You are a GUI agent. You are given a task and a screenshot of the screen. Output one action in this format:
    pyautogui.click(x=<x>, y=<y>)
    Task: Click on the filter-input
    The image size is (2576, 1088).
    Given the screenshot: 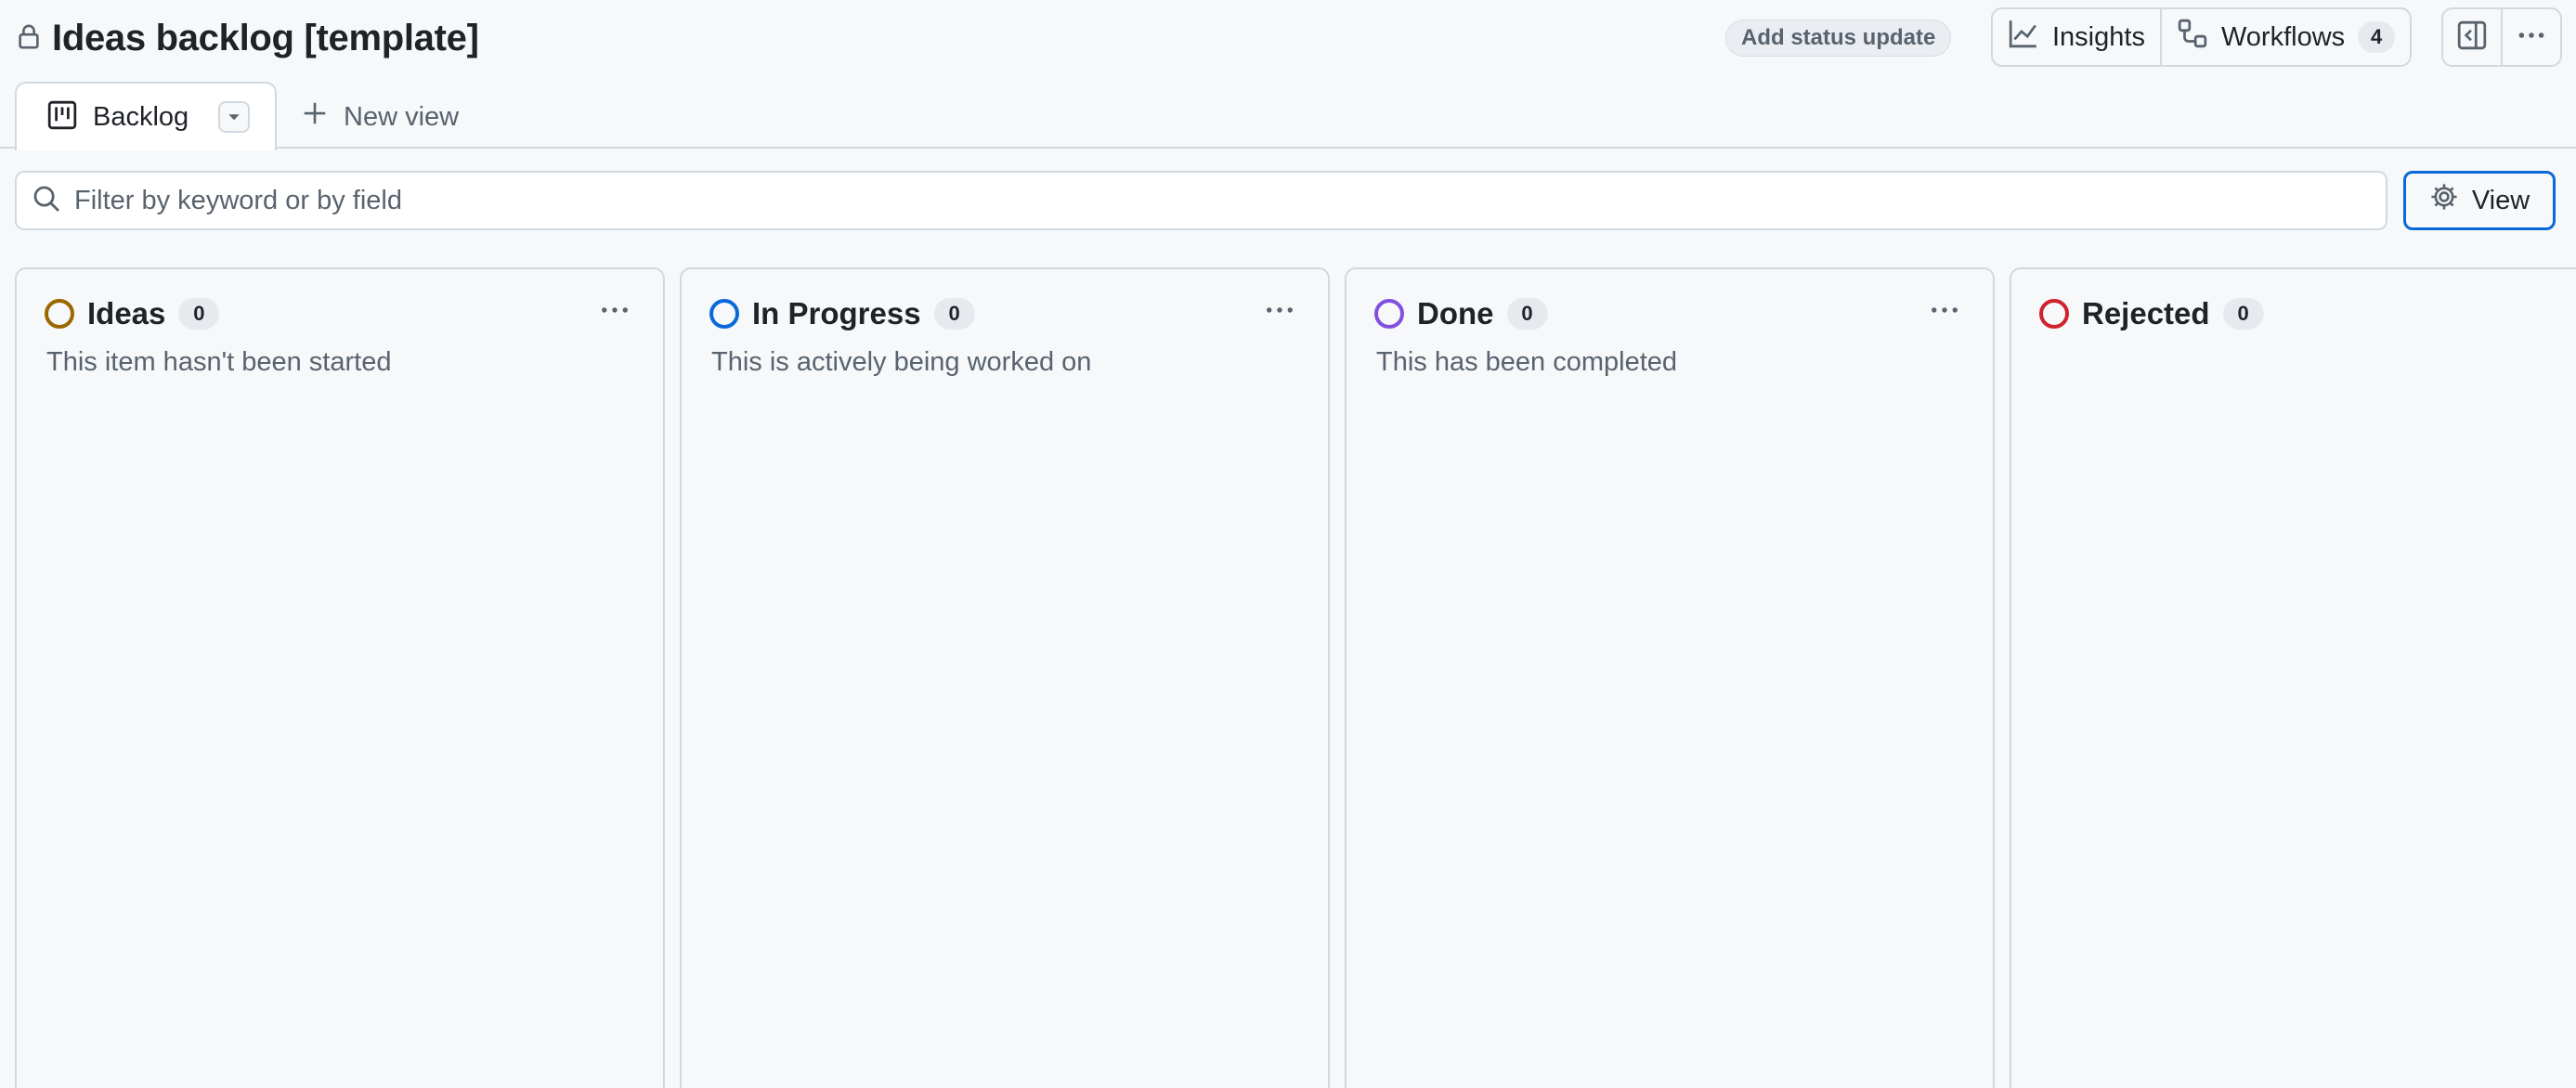 What is the action you would take?
    pyautogui.click(x=1230, y=200)
    